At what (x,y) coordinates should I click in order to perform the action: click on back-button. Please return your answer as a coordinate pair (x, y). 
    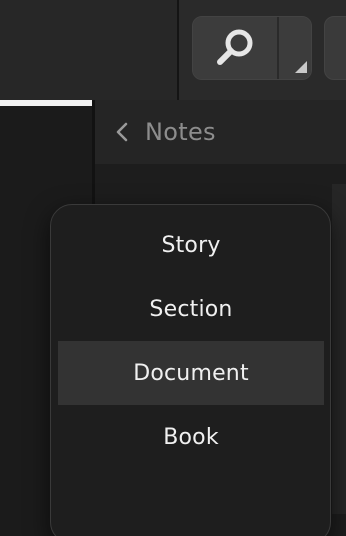
    Looking at the image, I should click on (124, 132).